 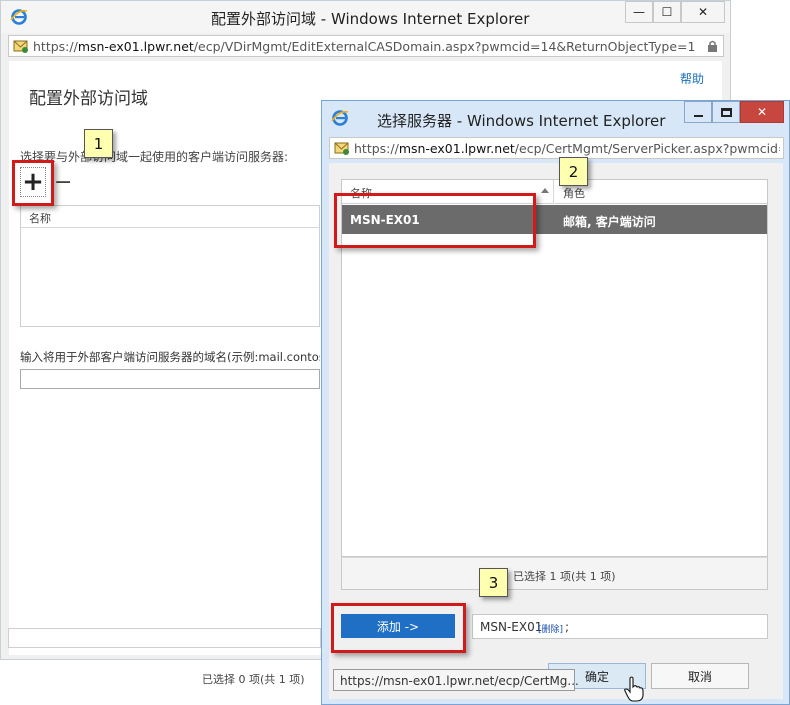 What do you see at coordinates (511, 627) in the screenshot?
I see `selected-server-name: MSN-EX01` at bounding box center [511, 627].